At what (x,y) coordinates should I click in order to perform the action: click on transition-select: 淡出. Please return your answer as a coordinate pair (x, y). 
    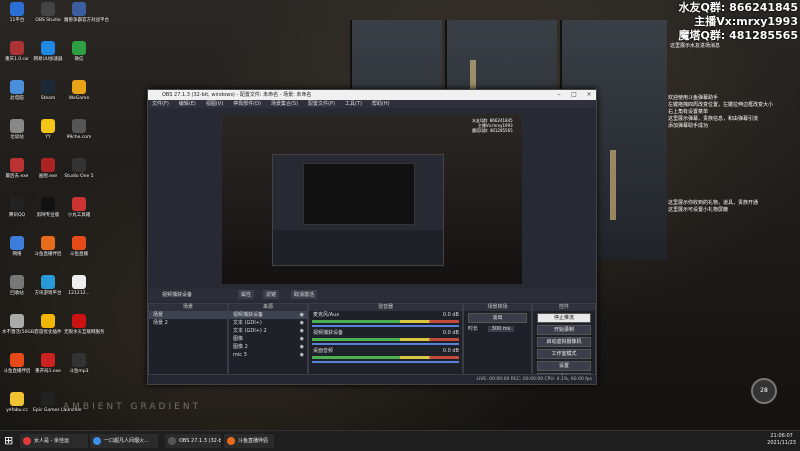
    Looking at the image, I should click on (497, 318).